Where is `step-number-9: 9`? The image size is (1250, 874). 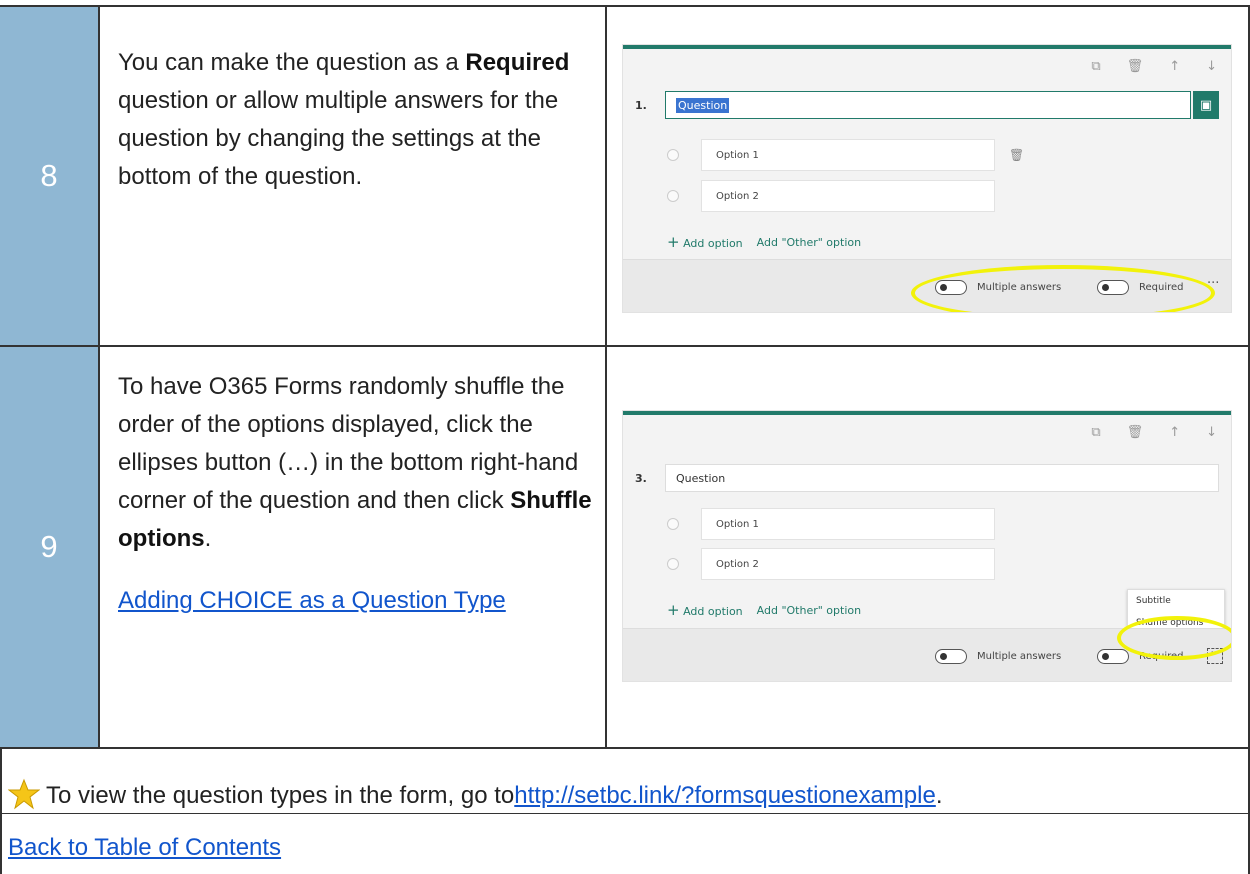
step-number-9: 9 is located at coordinates (49, 547).